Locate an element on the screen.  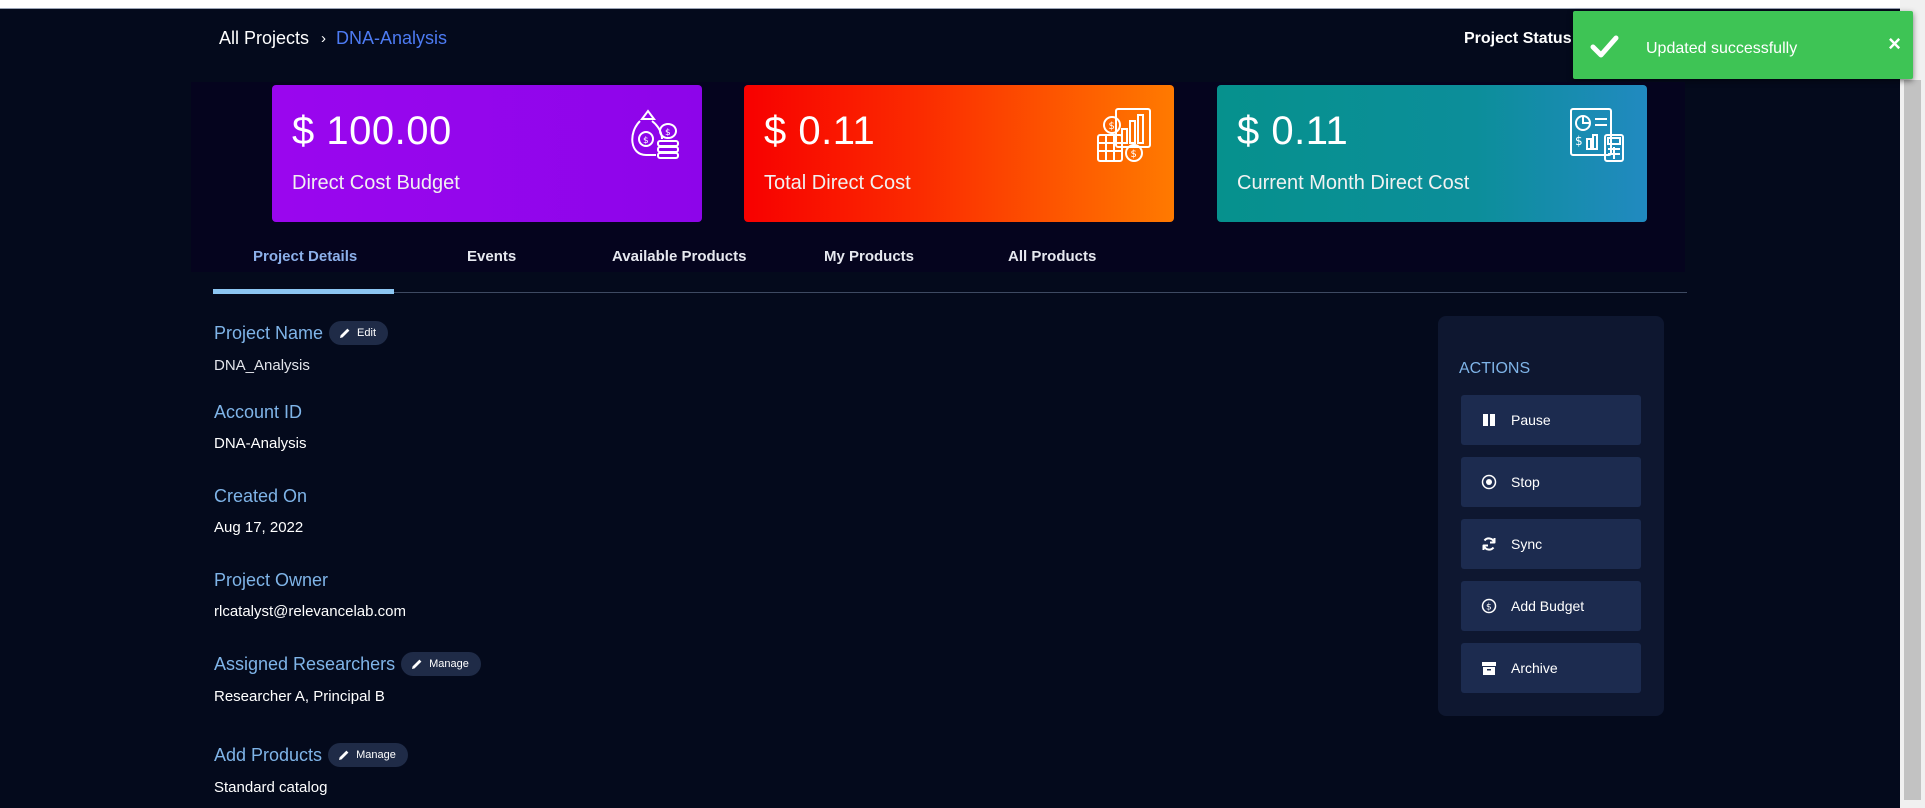
manage-products-button: Manage is located at coordinates (368, 755).